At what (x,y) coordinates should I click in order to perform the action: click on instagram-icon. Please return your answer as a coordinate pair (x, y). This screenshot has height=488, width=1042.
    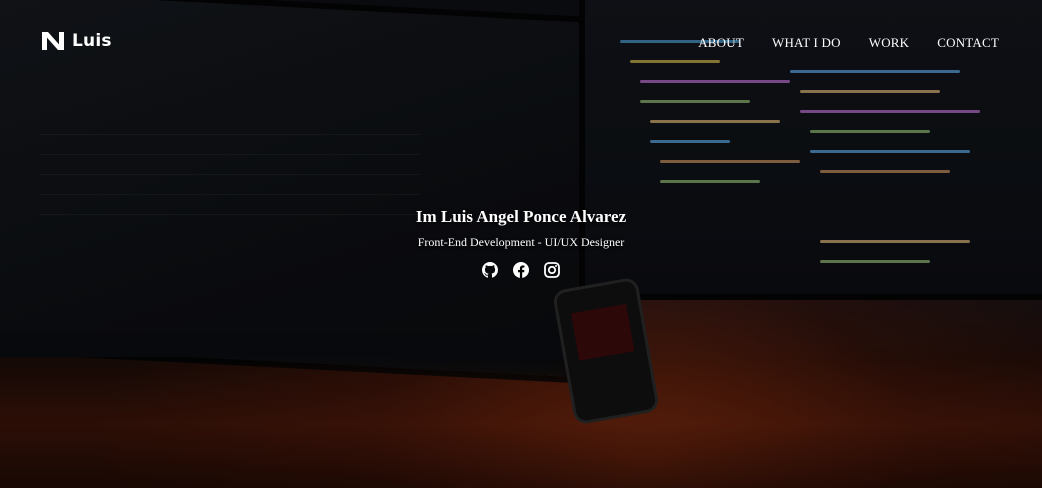
    Looking at the image, I should click on (552, 270).